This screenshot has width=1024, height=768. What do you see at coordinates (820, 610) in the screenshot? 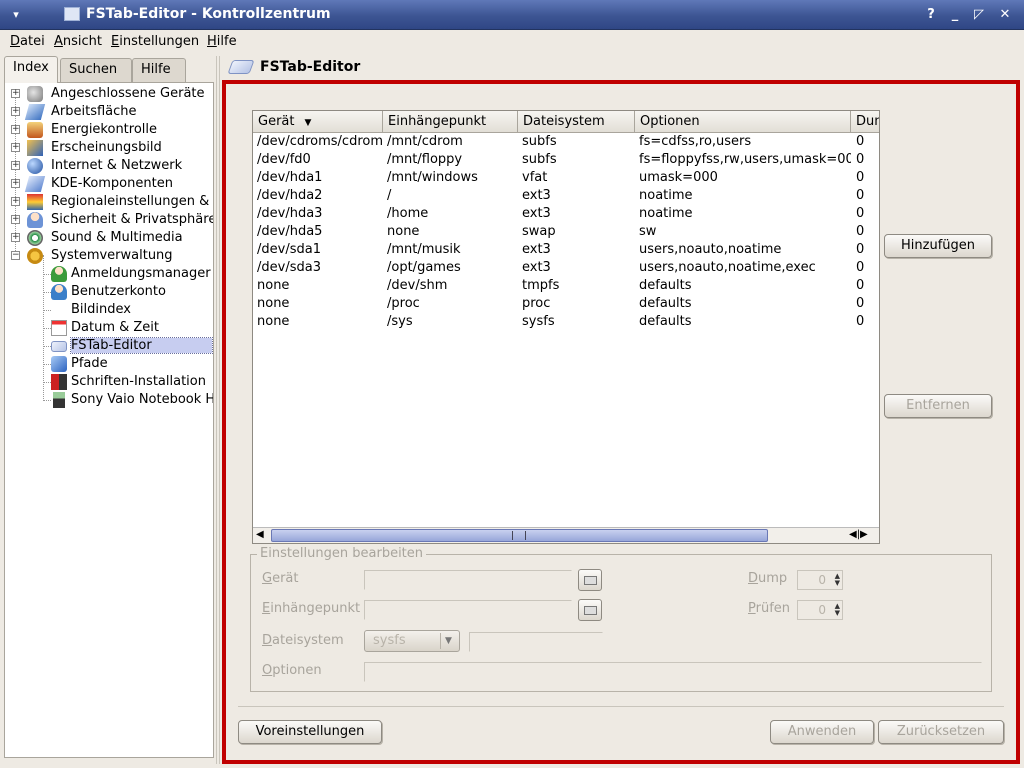
I see `check-spinbox: 0 ▲ ▼` at bounding box center [820, 610].